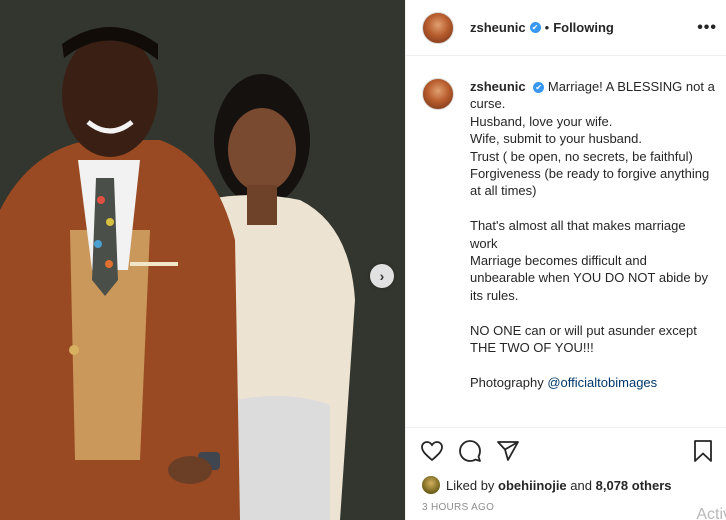  Describe the element at coordinates (498, 86) in the screenshot. I see `caption-author-username: zsheunic` at that location.